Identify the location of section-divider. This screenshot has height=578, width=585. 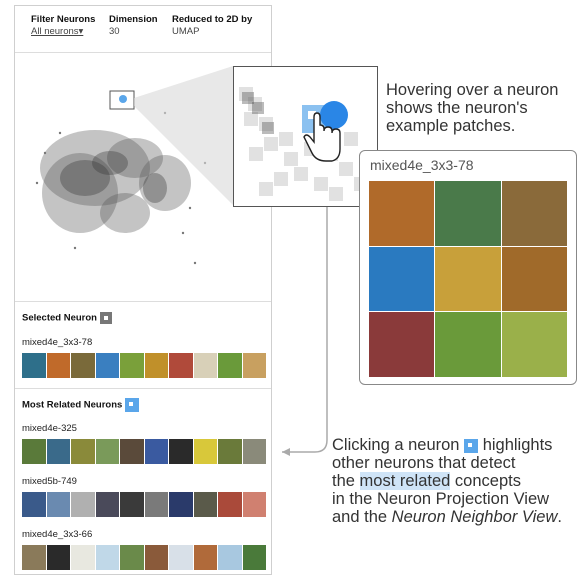
(143, 388).